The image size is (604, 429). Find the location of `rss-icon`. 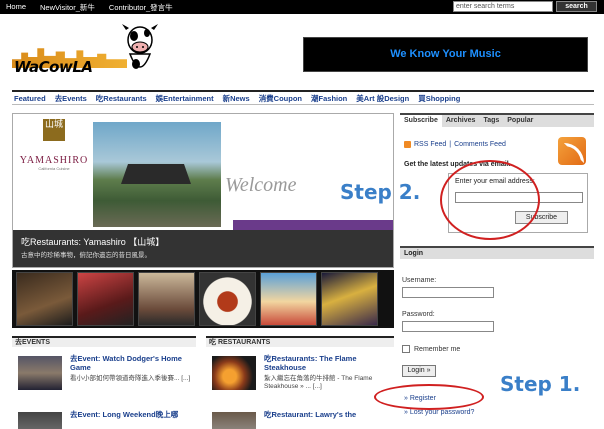

rss-icon is located at coordinates (407, 144).